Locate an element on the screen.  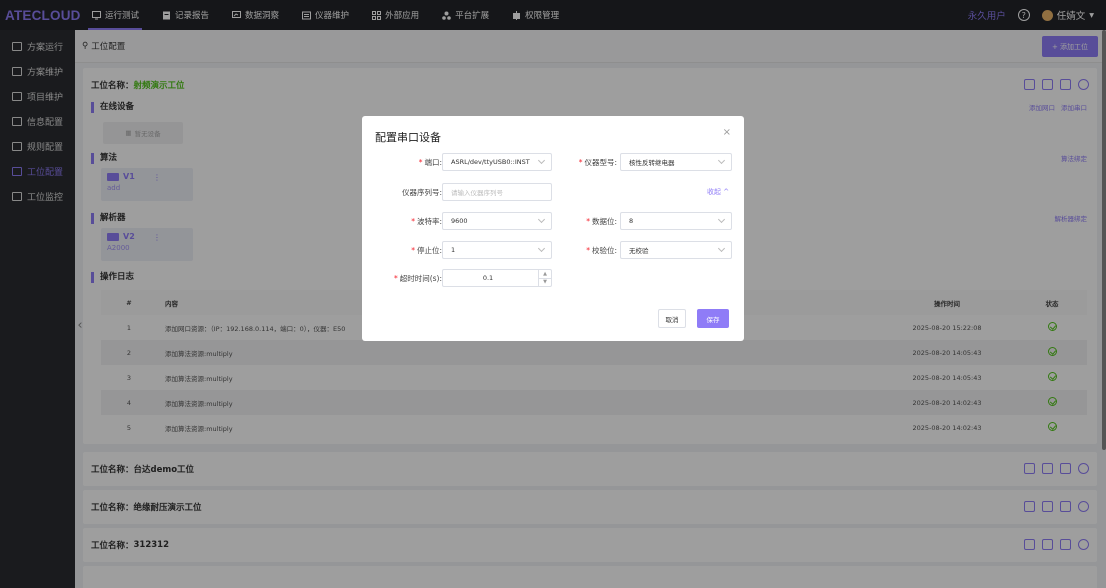
serial-number-input: 请输入仪器序列号 is located at coordinates (497, 192).